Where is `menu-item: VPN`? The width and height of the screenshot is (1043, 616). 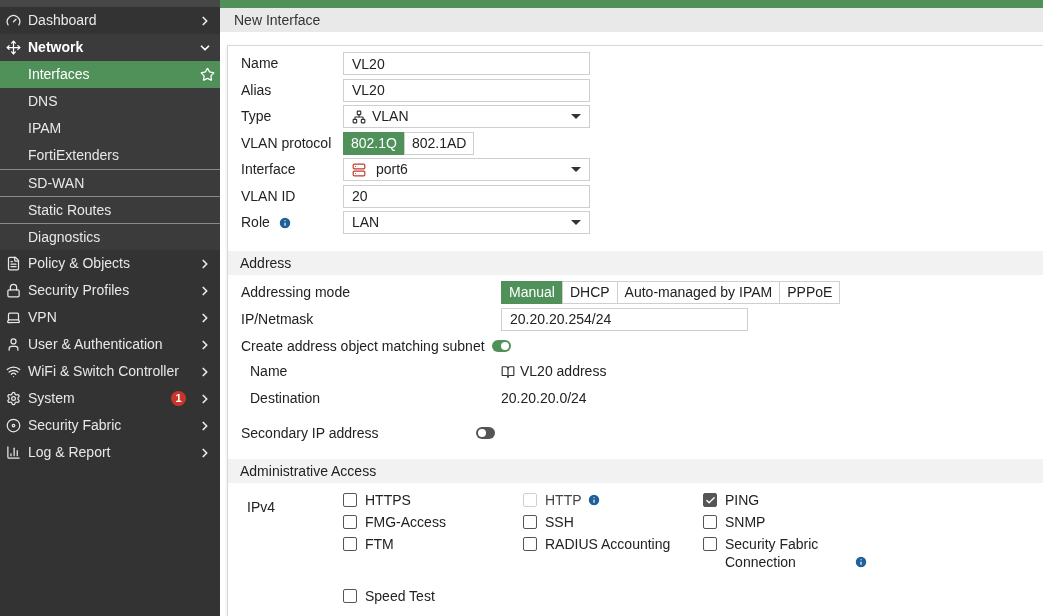
menu-item: VPN is located at coordinates (110, 317).